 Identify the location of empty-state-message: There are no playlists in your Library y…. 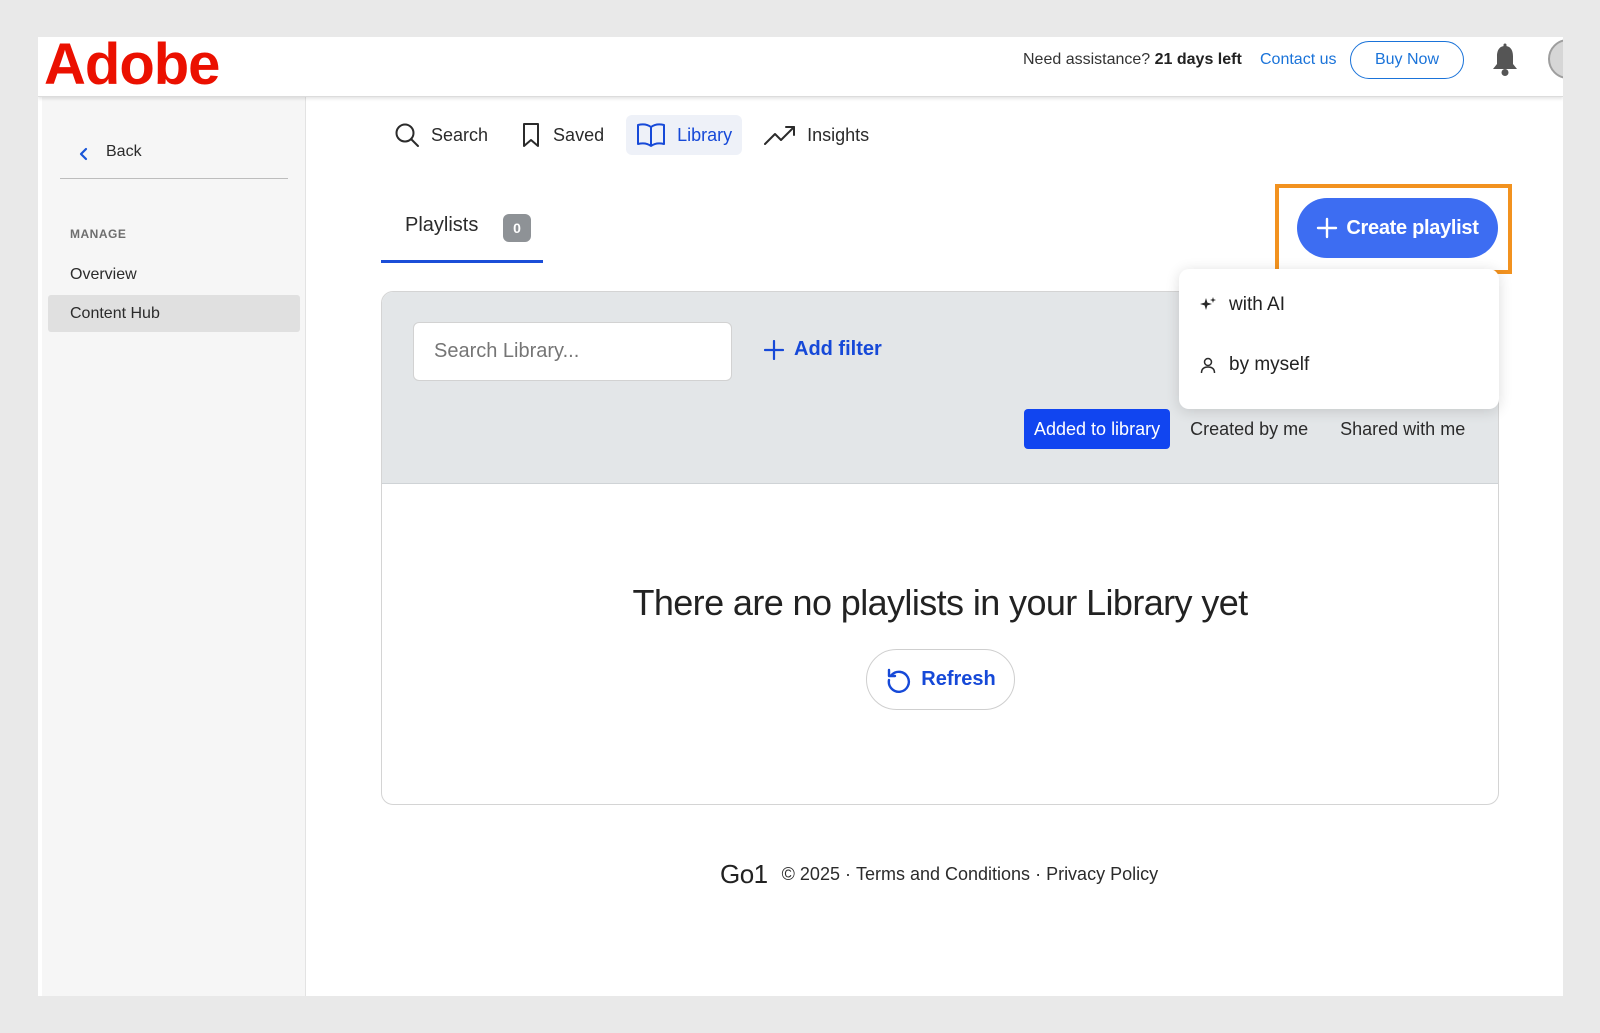
(940, 602).